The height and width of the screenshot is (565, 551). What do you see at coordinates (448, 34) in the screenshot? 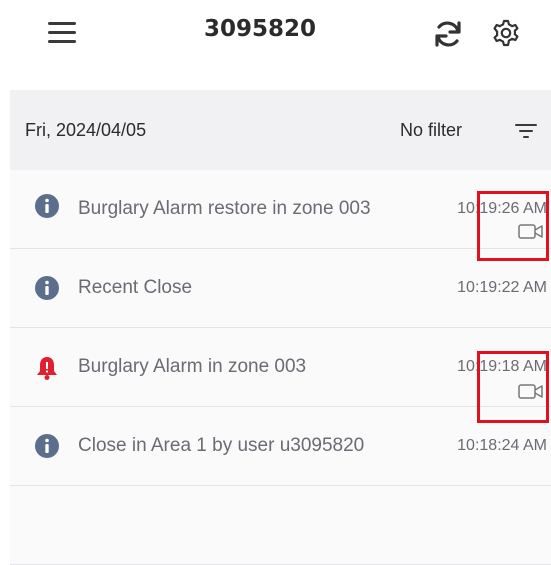
I see `refresh-icon` at bounding box center [448, 34].